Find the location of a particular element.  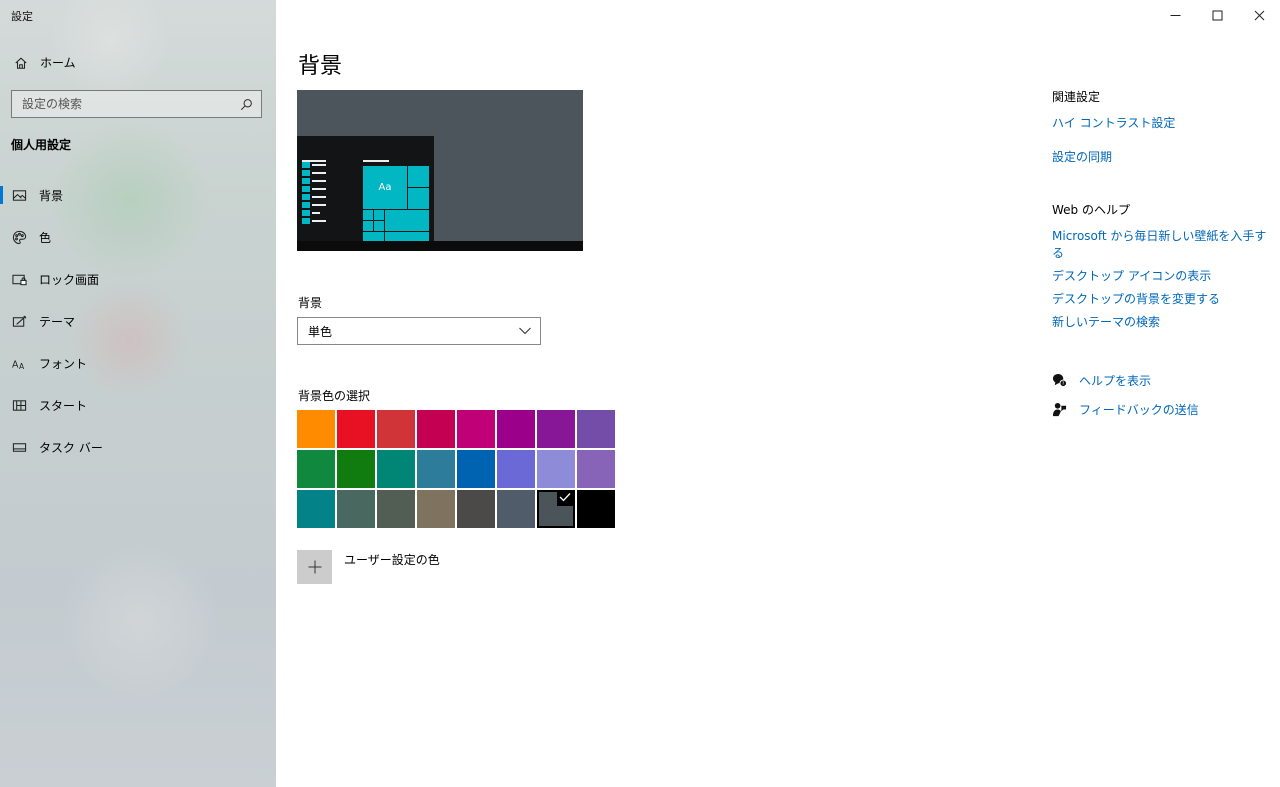

search-icon is located at coordinates (246, 104).